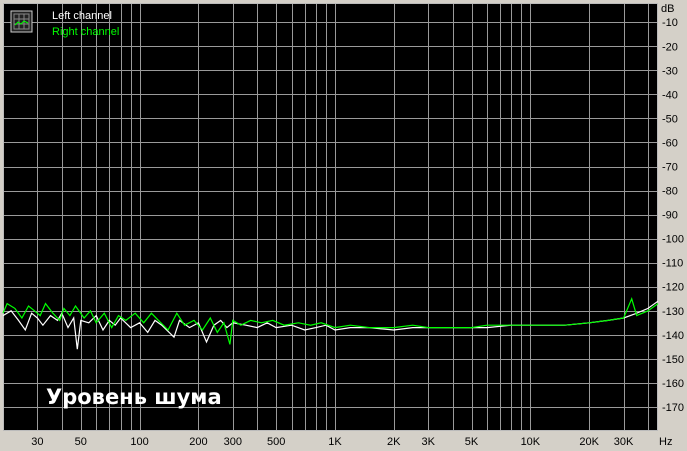  I want to click on y-tick-label: -160, so click(673, 384).